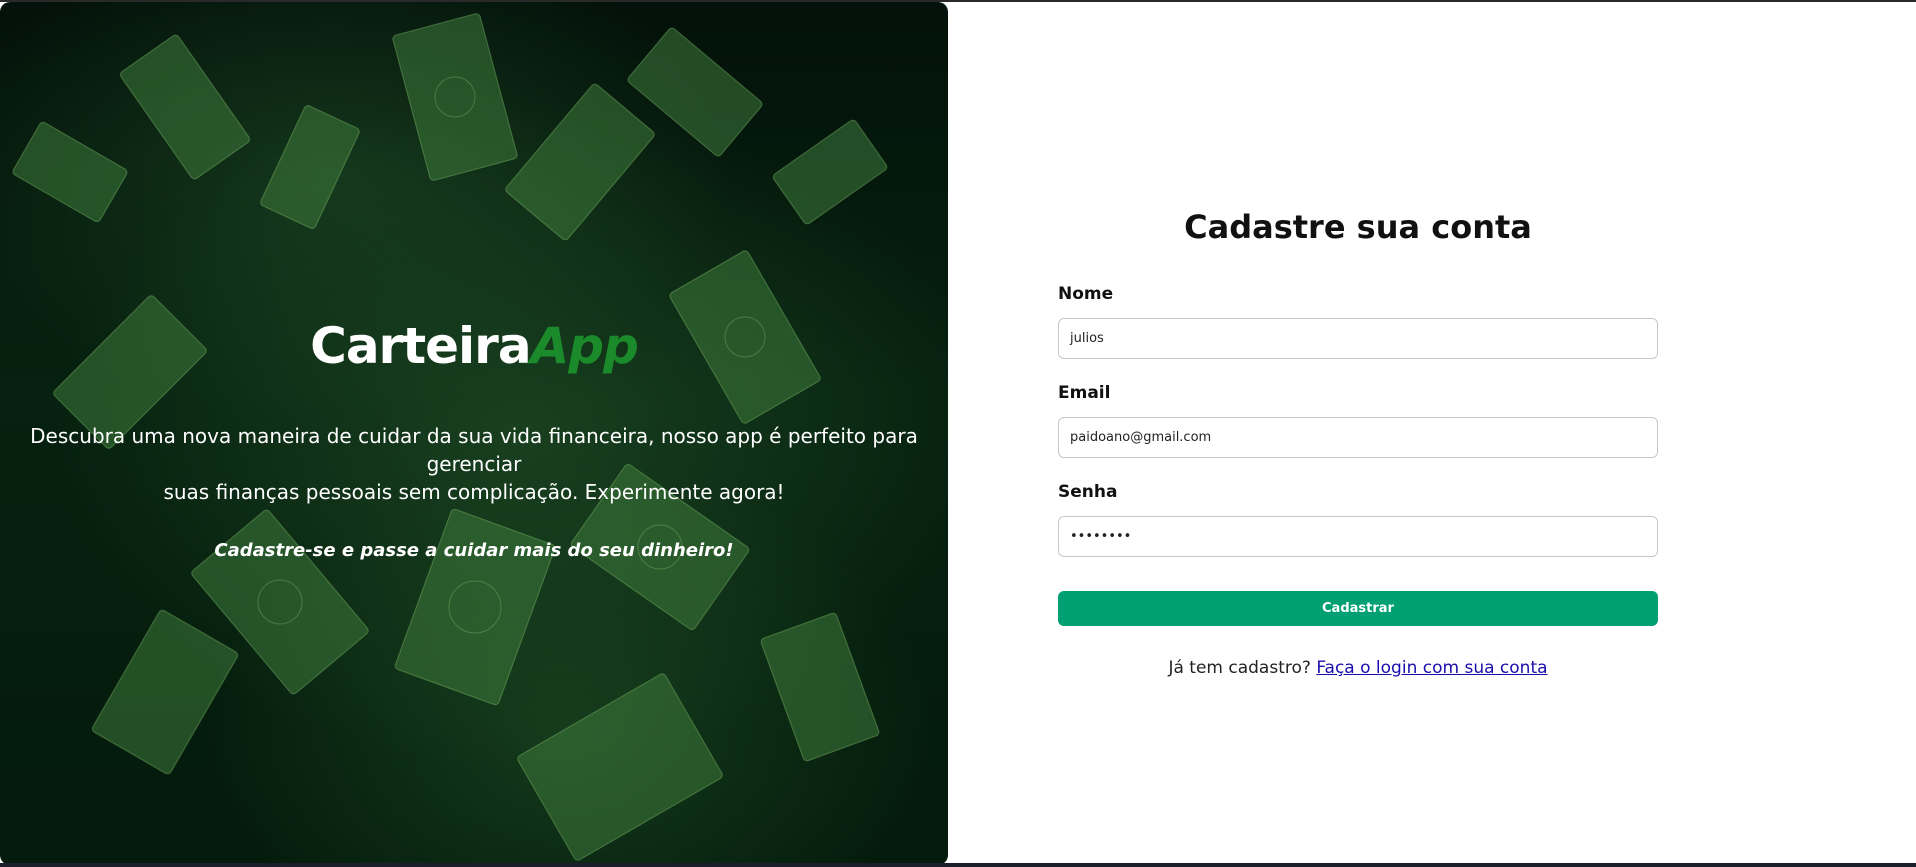  I want to click on password-label: Senha, so click(1088, 492).